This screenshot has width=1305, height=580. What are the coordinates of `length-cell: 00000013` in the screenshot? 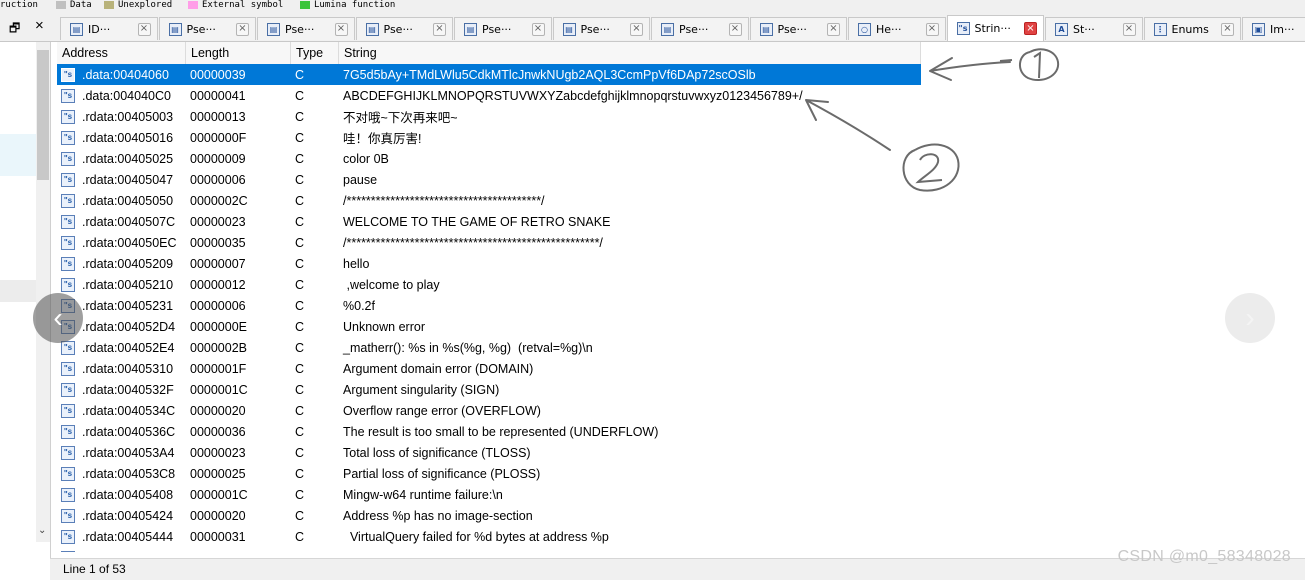 It's located at (218, 116).